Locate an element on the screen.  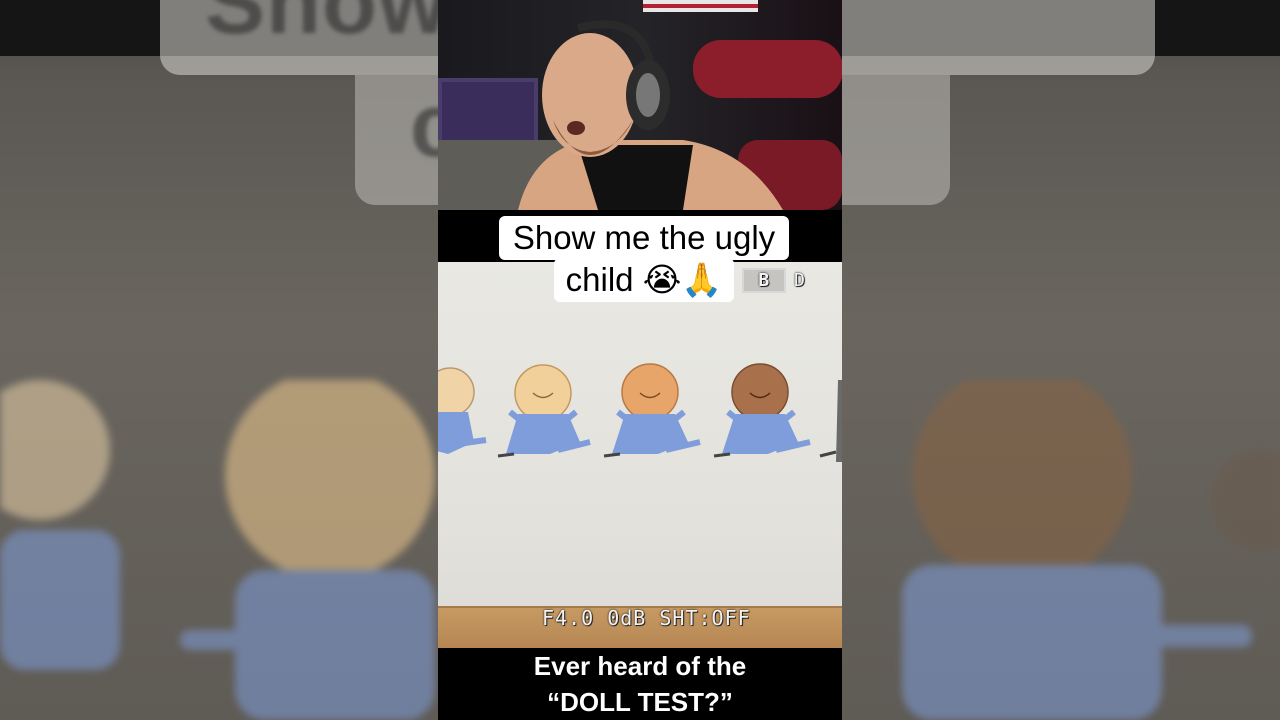
caption-line-1: Show me the ugly is located at coordinates (644, 238).